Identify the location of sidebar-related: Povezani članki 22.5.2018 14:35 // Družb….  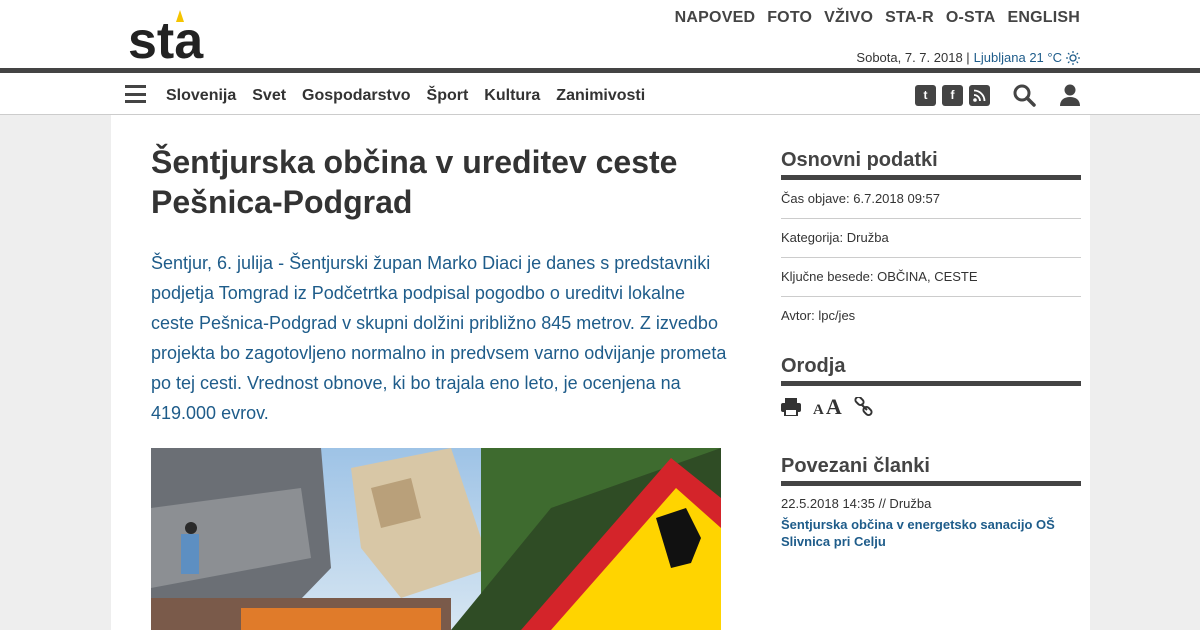
(931, 502).